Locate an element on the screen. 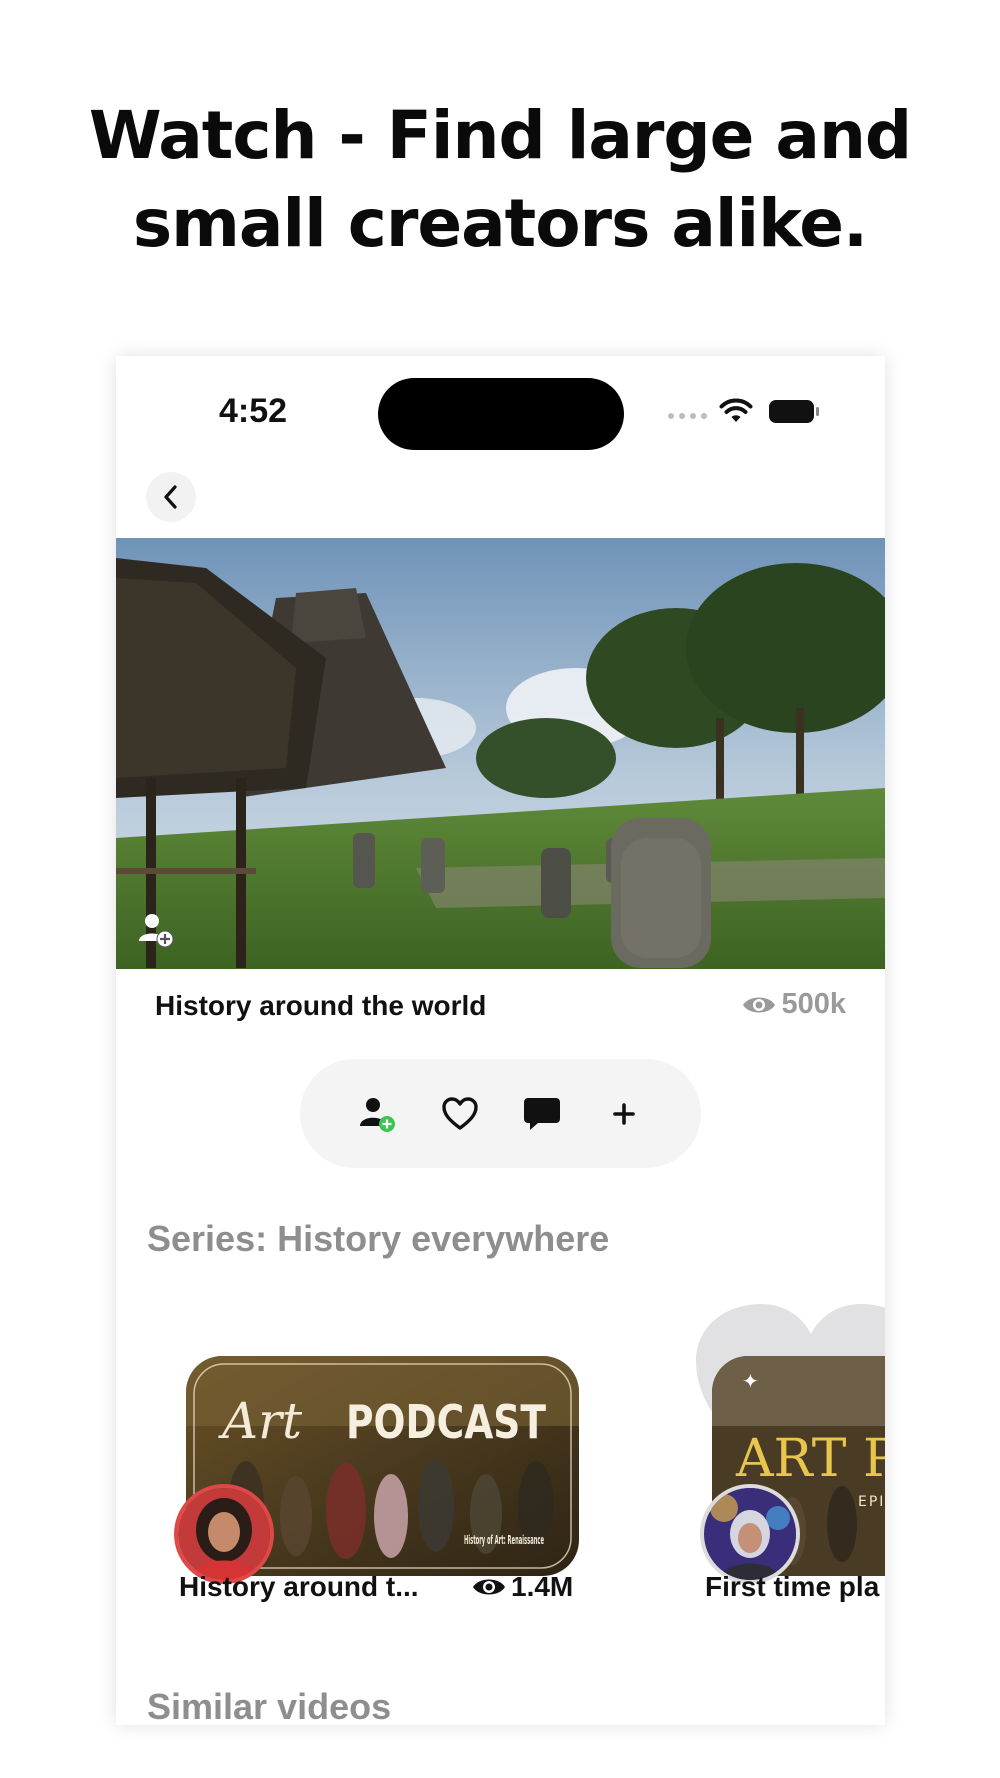 This screenshot has height=1778, width=1000. follow-creator-button is located at coordinates (156, 930).